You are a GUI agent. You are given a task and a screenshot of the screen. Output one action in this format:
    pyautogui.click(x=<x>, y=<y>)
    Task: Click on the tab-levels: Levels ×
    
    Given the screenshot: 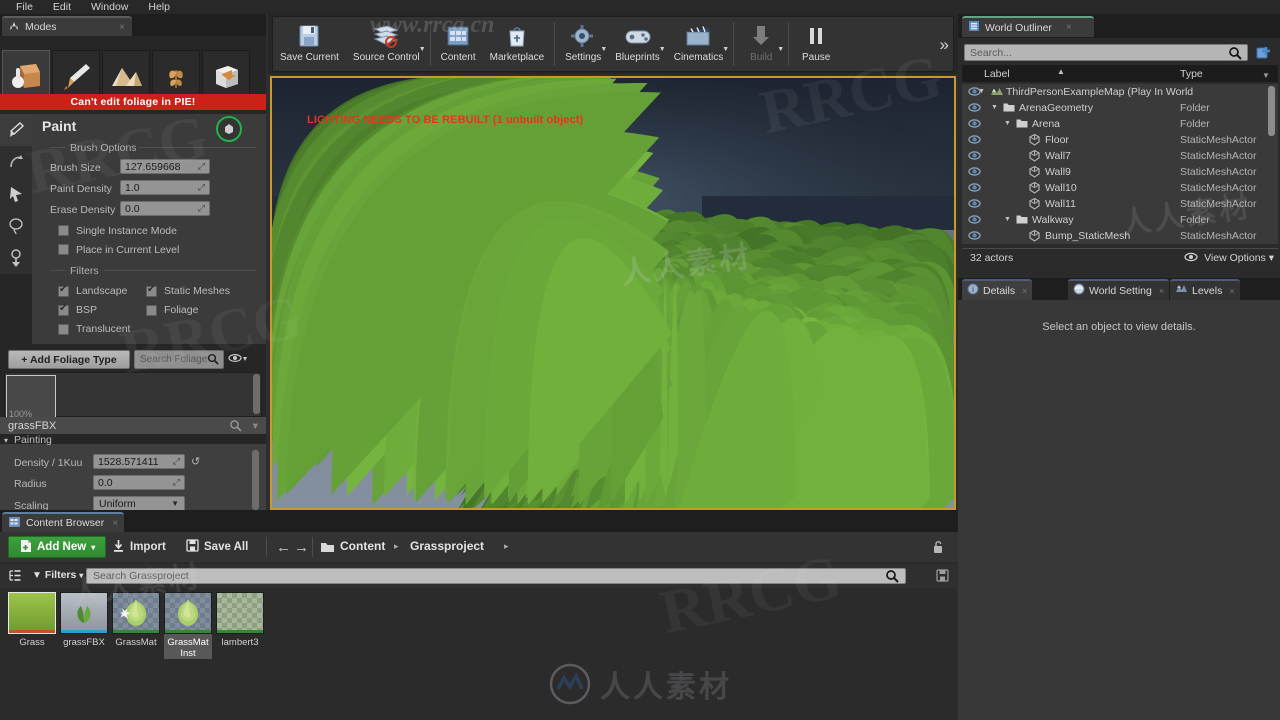 What is the action you would take?
    pyautogui.click(x=1205, y=289)
    